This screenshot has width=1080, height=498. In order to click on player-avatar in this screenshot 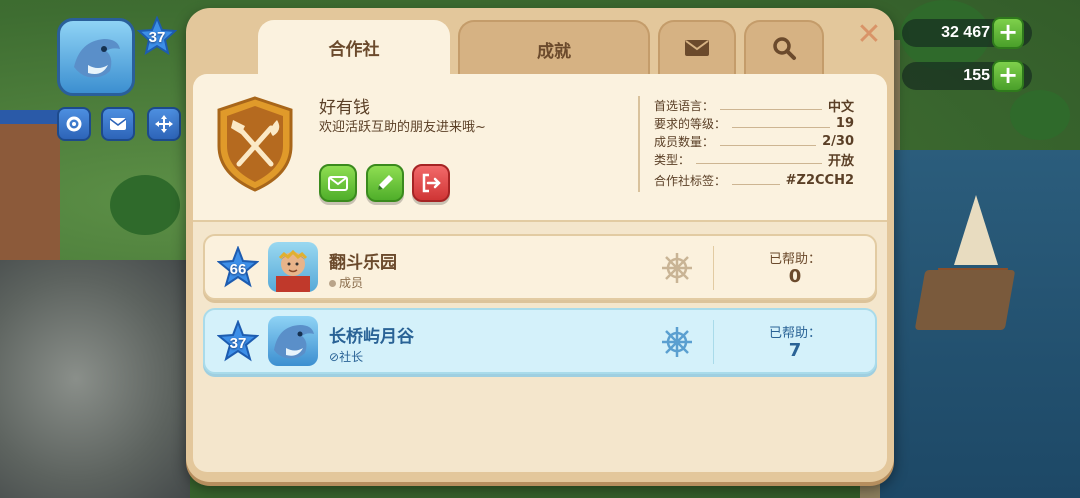, I will do `click(96, 57)`.